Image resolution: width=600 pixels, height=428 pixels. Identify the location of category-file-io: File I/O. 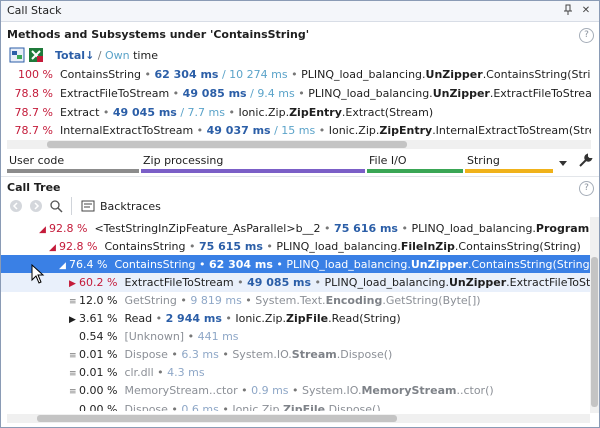
(415, 163).